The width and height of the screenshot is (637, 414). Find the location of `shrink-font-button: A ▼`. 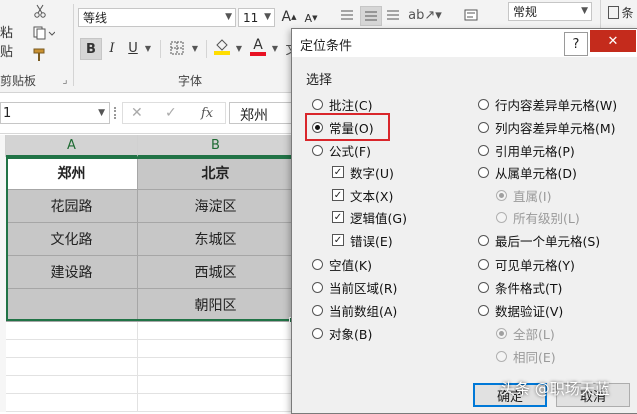

shrink-font-button: A ▼ is located at coordinates (311, 18).